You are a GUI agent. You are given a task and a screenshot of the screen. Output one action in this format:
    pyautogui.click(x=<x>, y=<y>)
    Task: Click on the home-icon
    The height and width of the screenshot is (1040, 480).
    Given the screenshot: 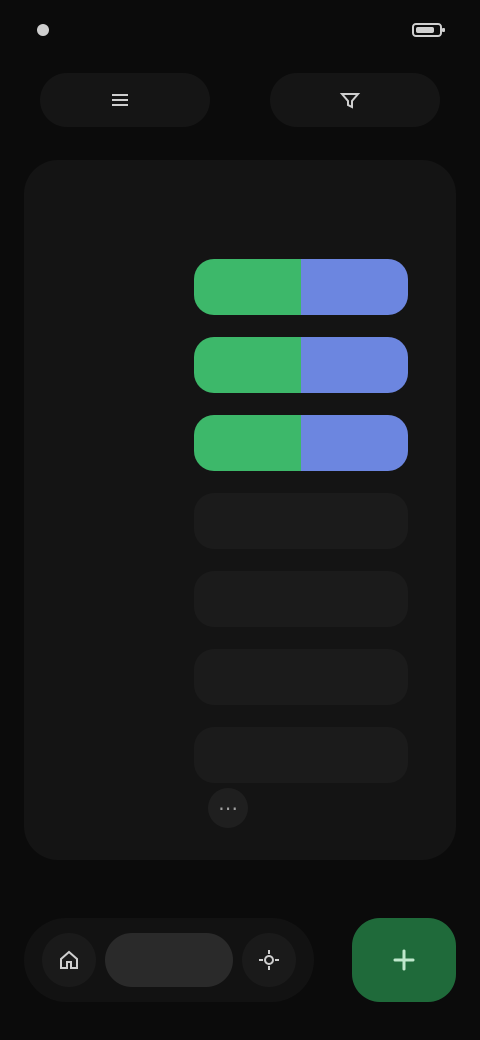 What is the action you would take?
    pyautogui.click(x=69, y=960)
    